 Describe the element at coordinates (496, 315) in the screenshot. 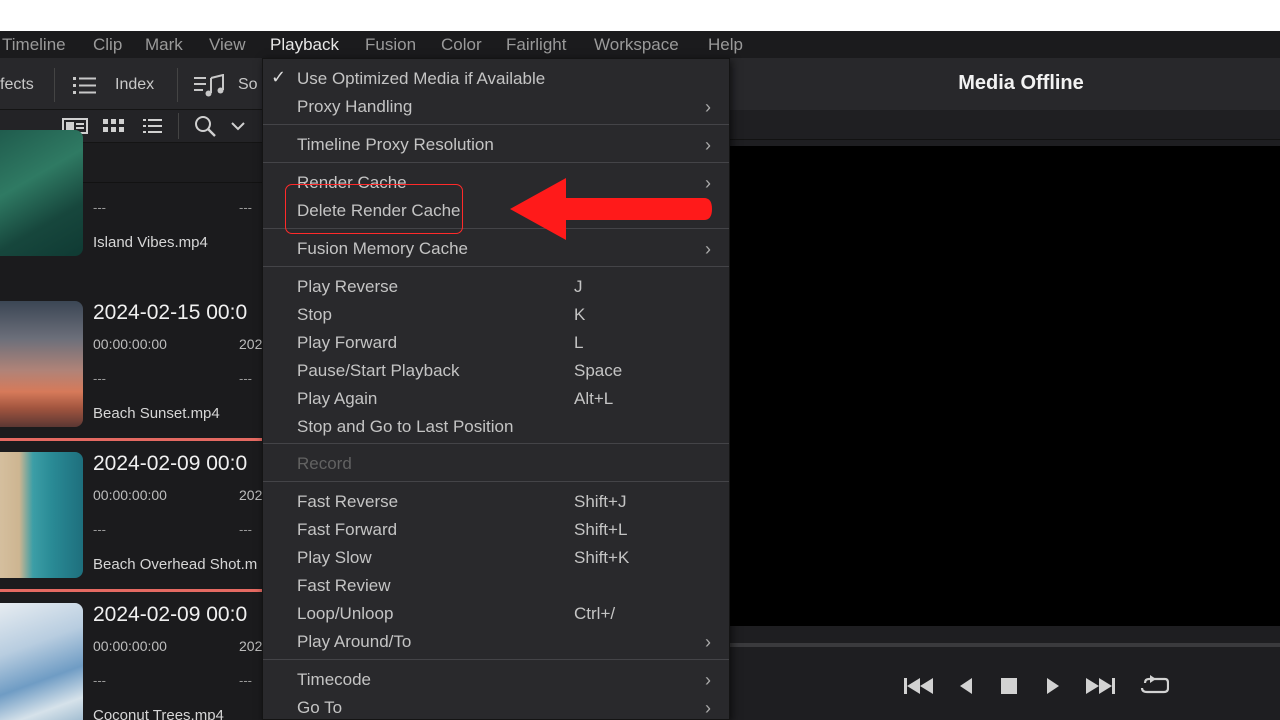

I see `menu-item-stop: Stop K` at that location.